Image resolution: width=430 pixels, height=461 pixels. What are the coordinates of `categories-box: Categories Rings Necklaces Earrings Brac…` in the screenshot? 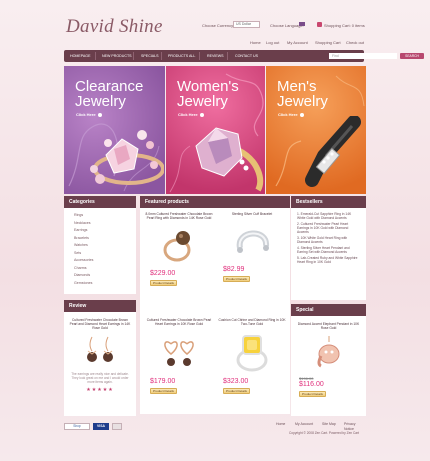 It's located at (100, 245).